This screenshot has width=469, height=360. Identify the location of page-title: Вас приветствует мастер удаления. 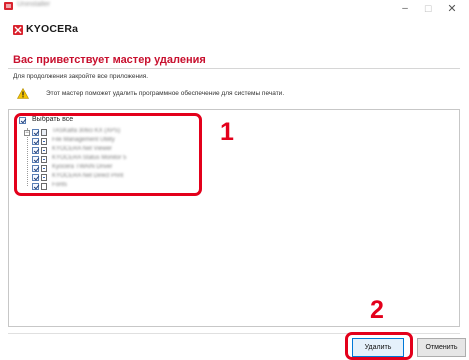
(109, 60).